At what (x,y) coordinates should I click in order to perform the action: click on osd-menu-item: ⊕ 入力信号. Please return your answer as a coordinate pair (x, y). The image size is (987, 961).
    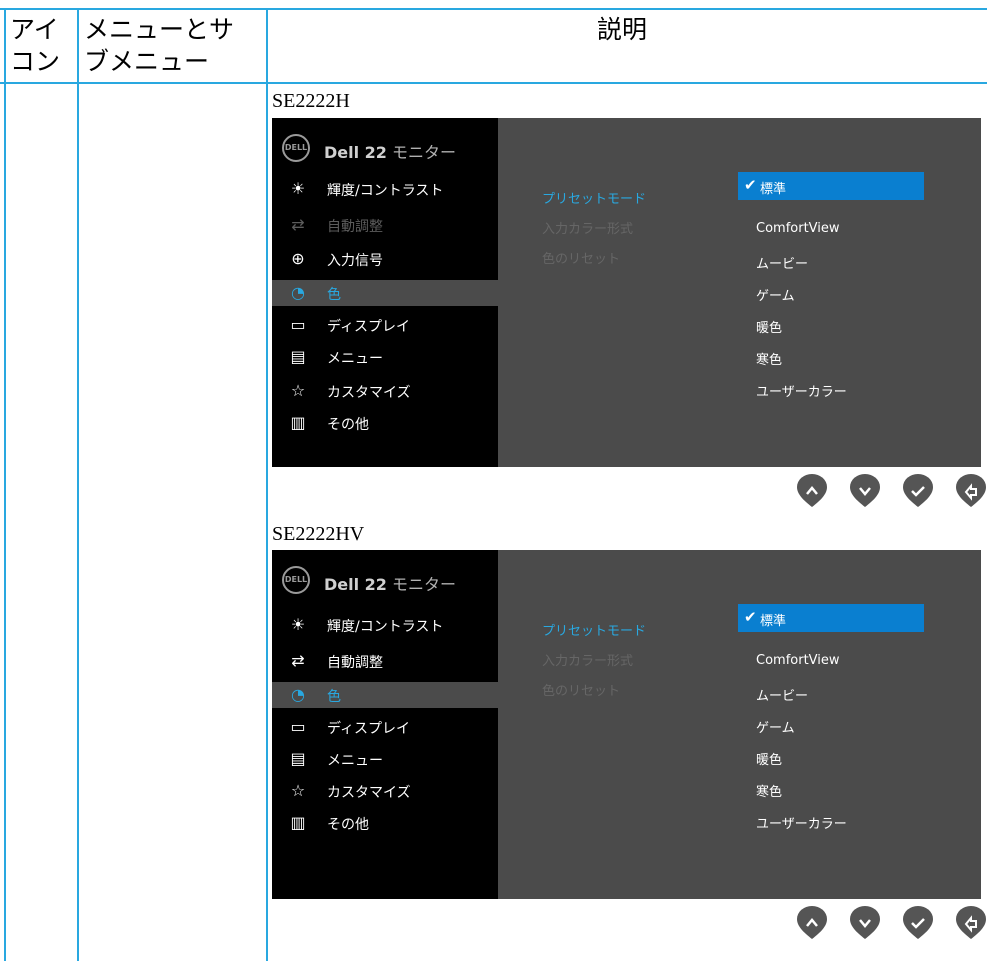
    Looking at the image, I should click on (385, 259).